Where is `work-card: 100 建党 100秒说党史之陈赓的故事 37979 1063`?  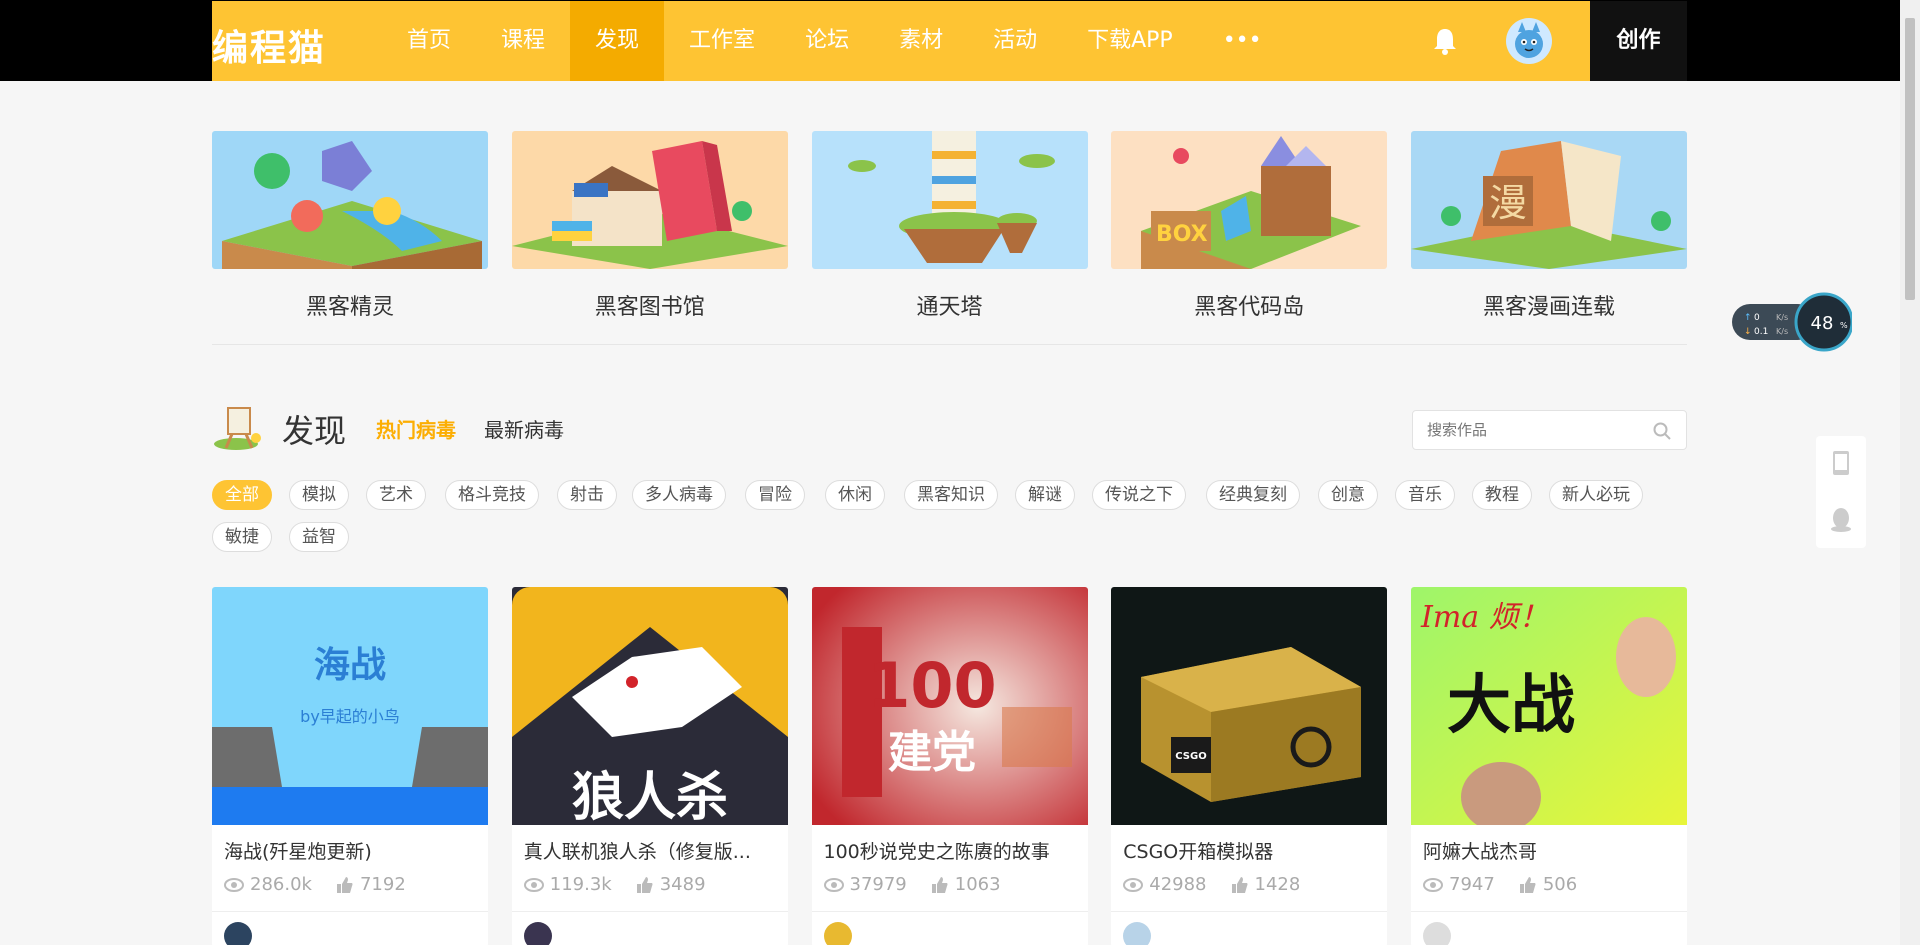 work-card: 100 建党 100秒说党史之陈赓的故事 37979 1063 is located at coordinates (949, 766).